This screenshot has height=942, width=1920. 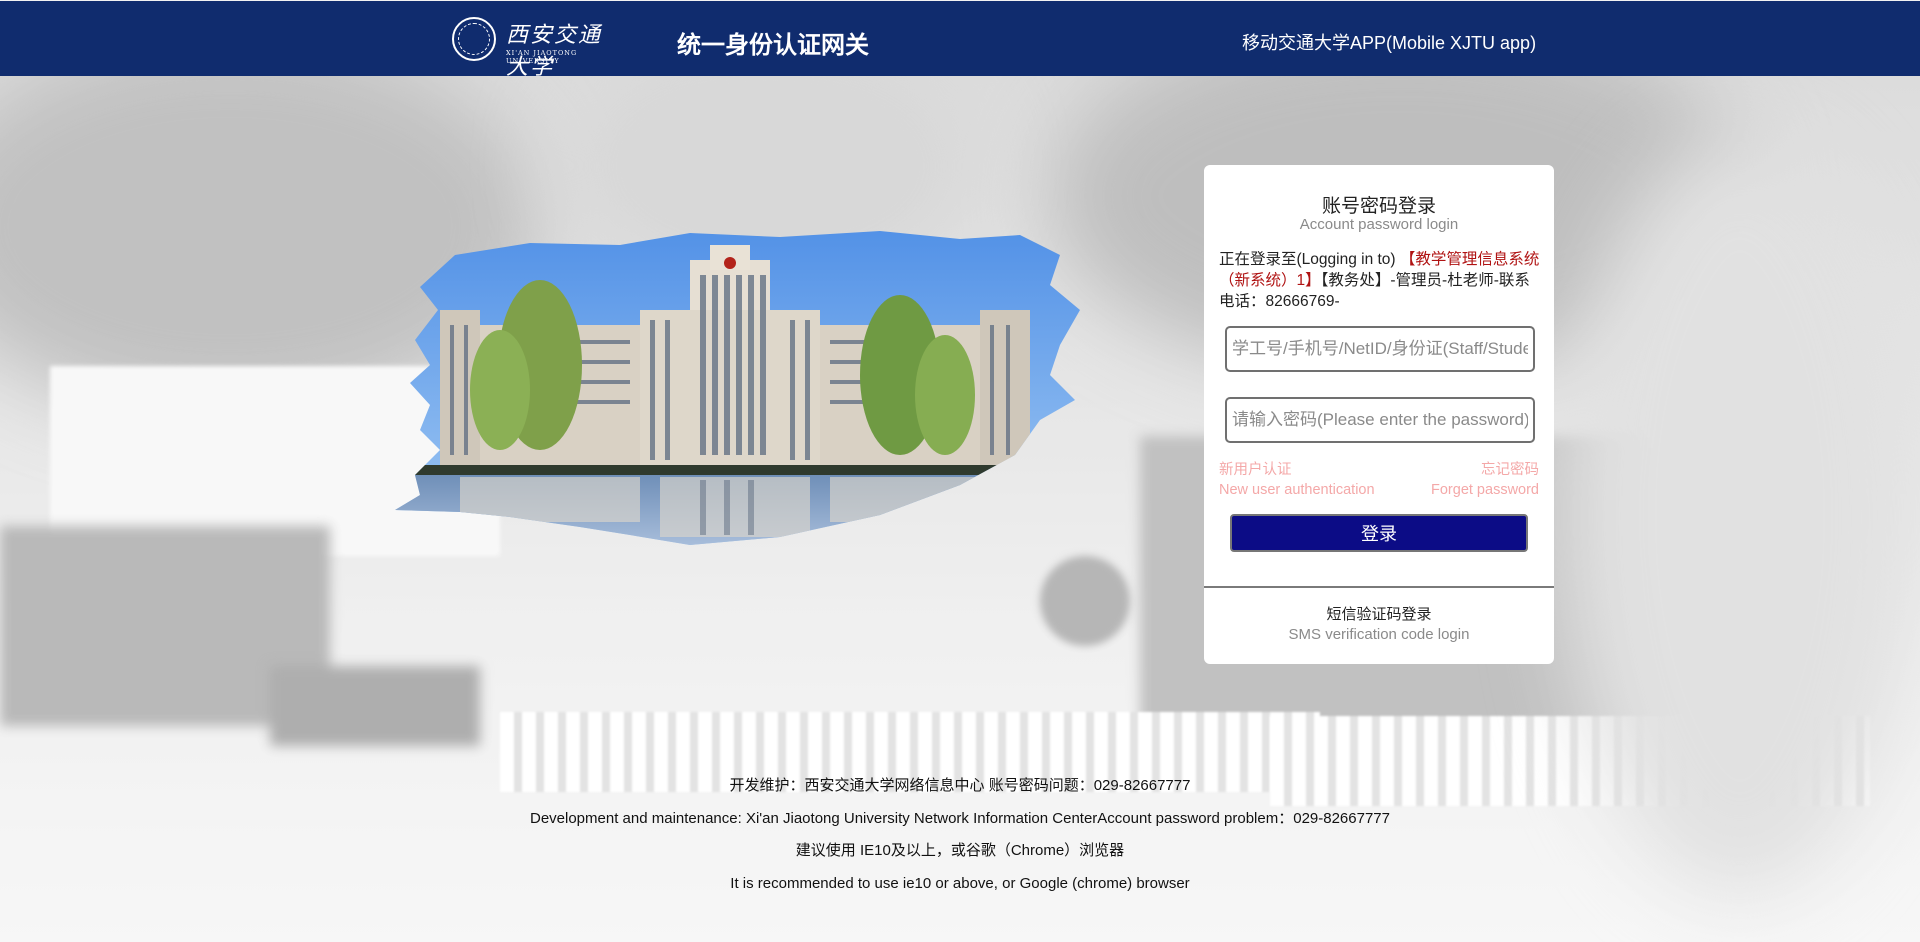 What do you see at coordinates (1380, 349) in the screenshot?
I see `username-input` at bounding box center [1380, 349].